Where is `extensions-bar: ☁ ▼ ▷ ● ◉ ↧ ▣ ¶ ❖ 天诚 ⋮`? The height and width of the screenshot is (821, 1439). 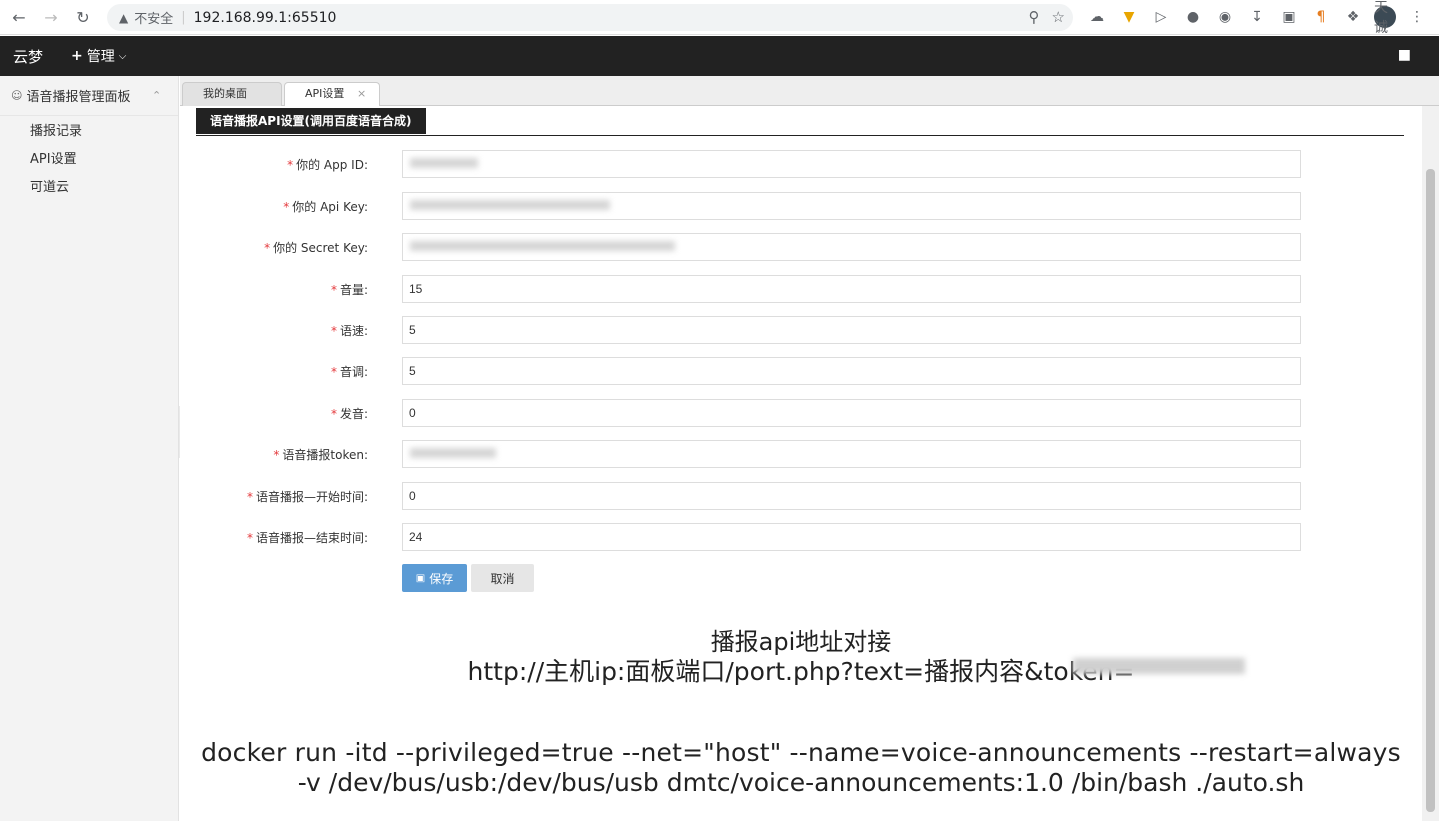
extensions-bar: ☁ ▼ ▷ ● ◉ ↧ ▣ ¶ ❖ 天诚 ⋮ is located at coordinates (1257, 18).